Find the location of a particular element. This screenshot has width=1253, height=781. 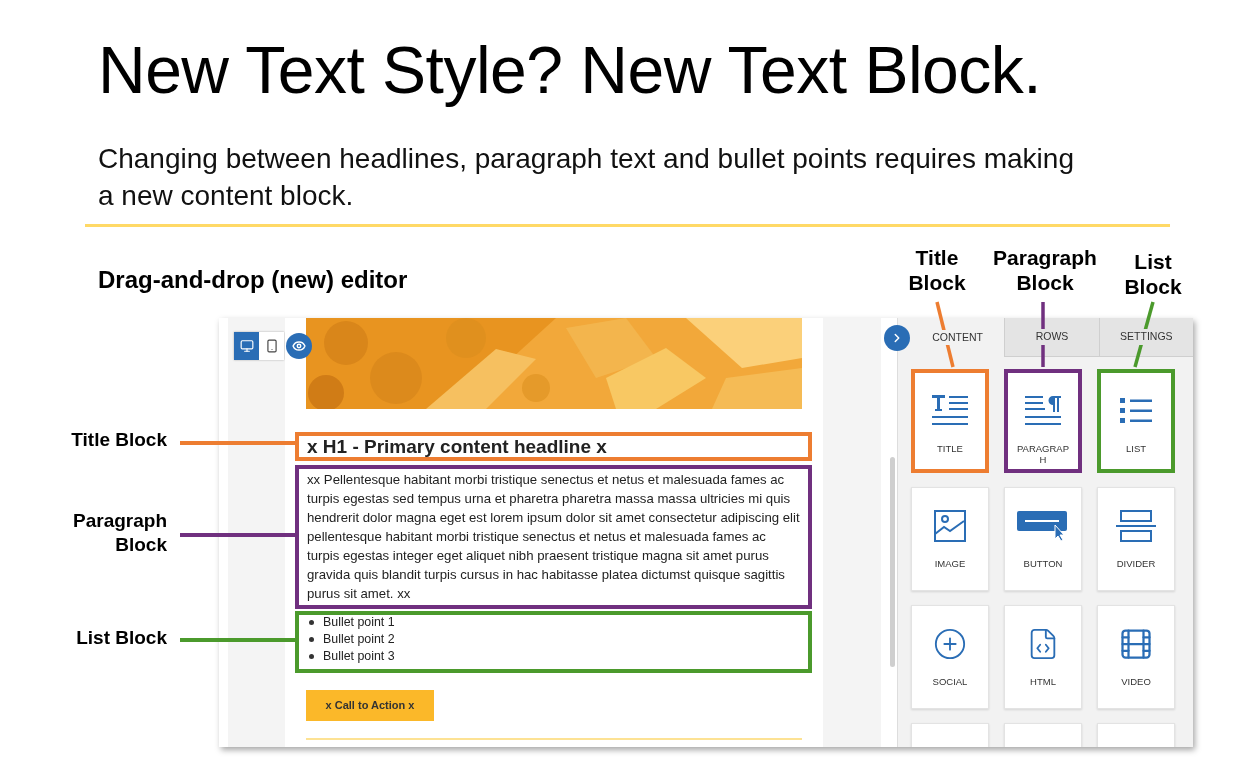

desktop-view-button is located at coordinates (246, 346).